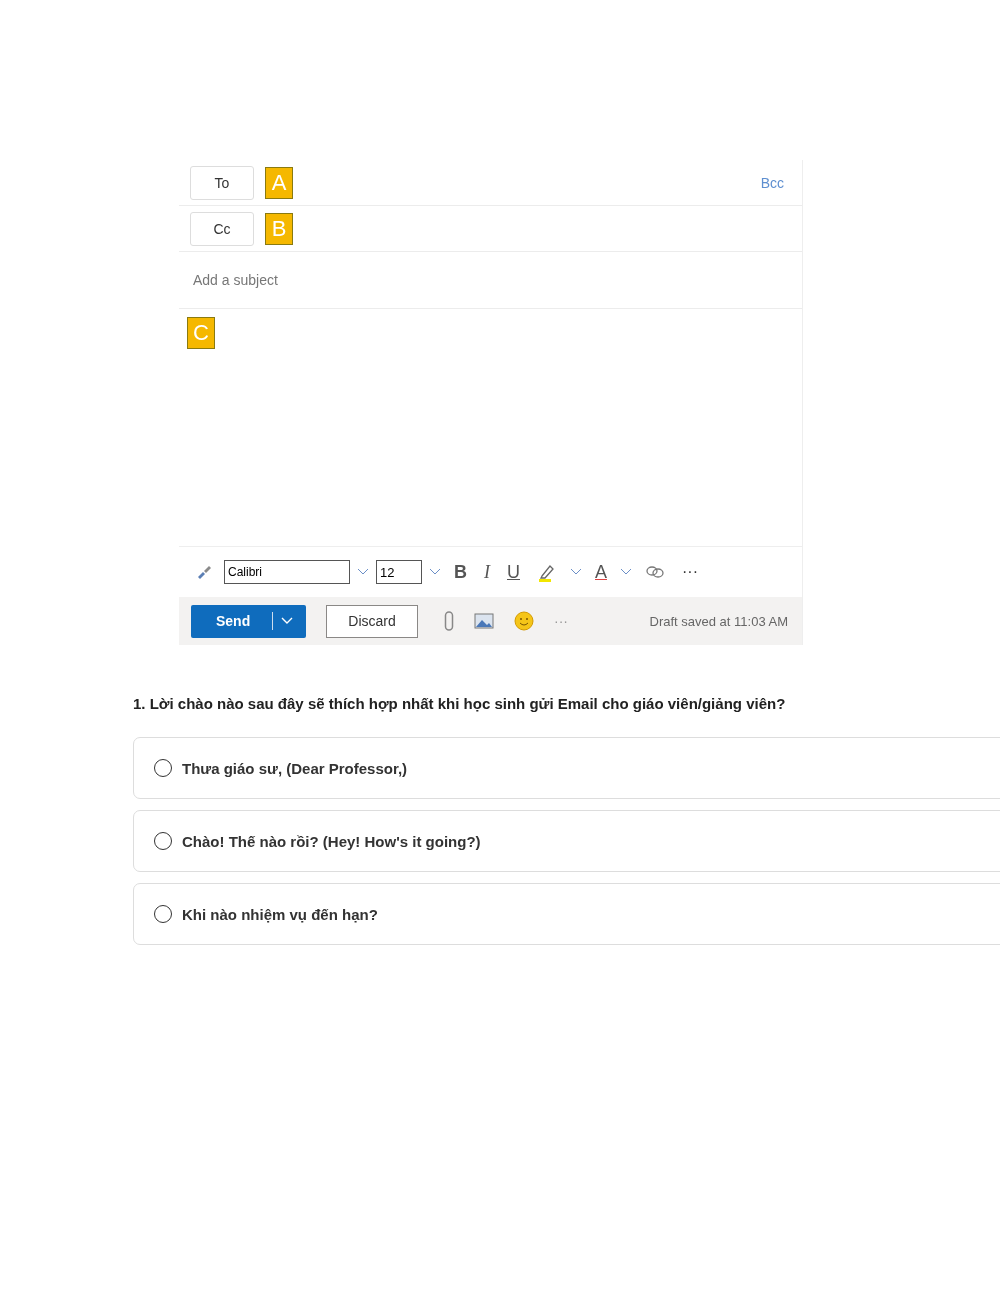  I want to click on to-button: To, so click(222, 182).